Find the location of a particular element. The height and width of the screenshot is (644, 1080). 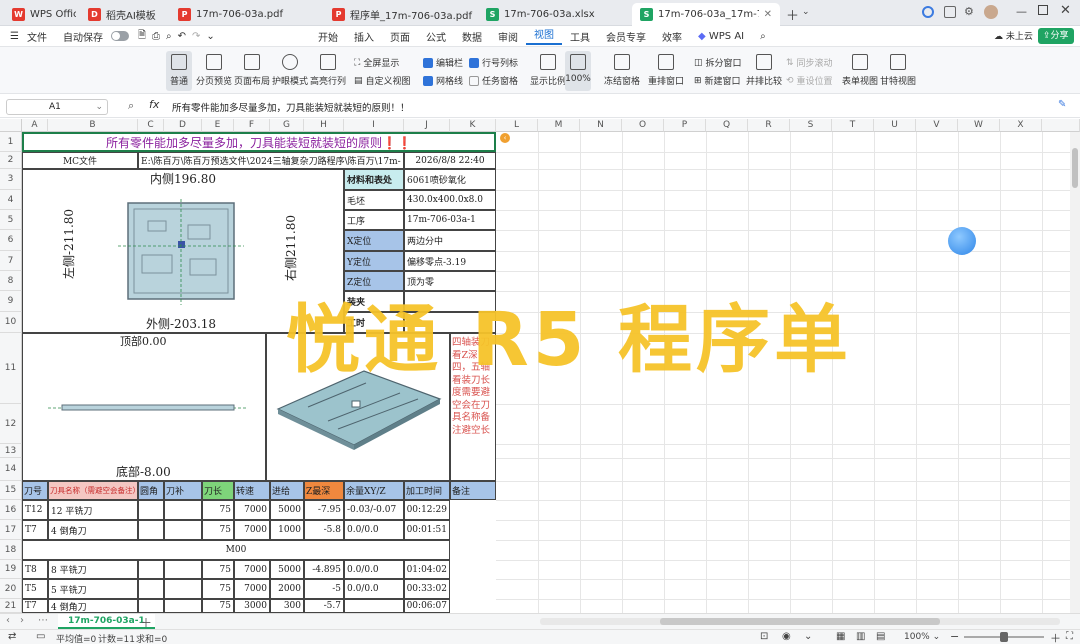

app-icon is located at coordinates (950, 12).